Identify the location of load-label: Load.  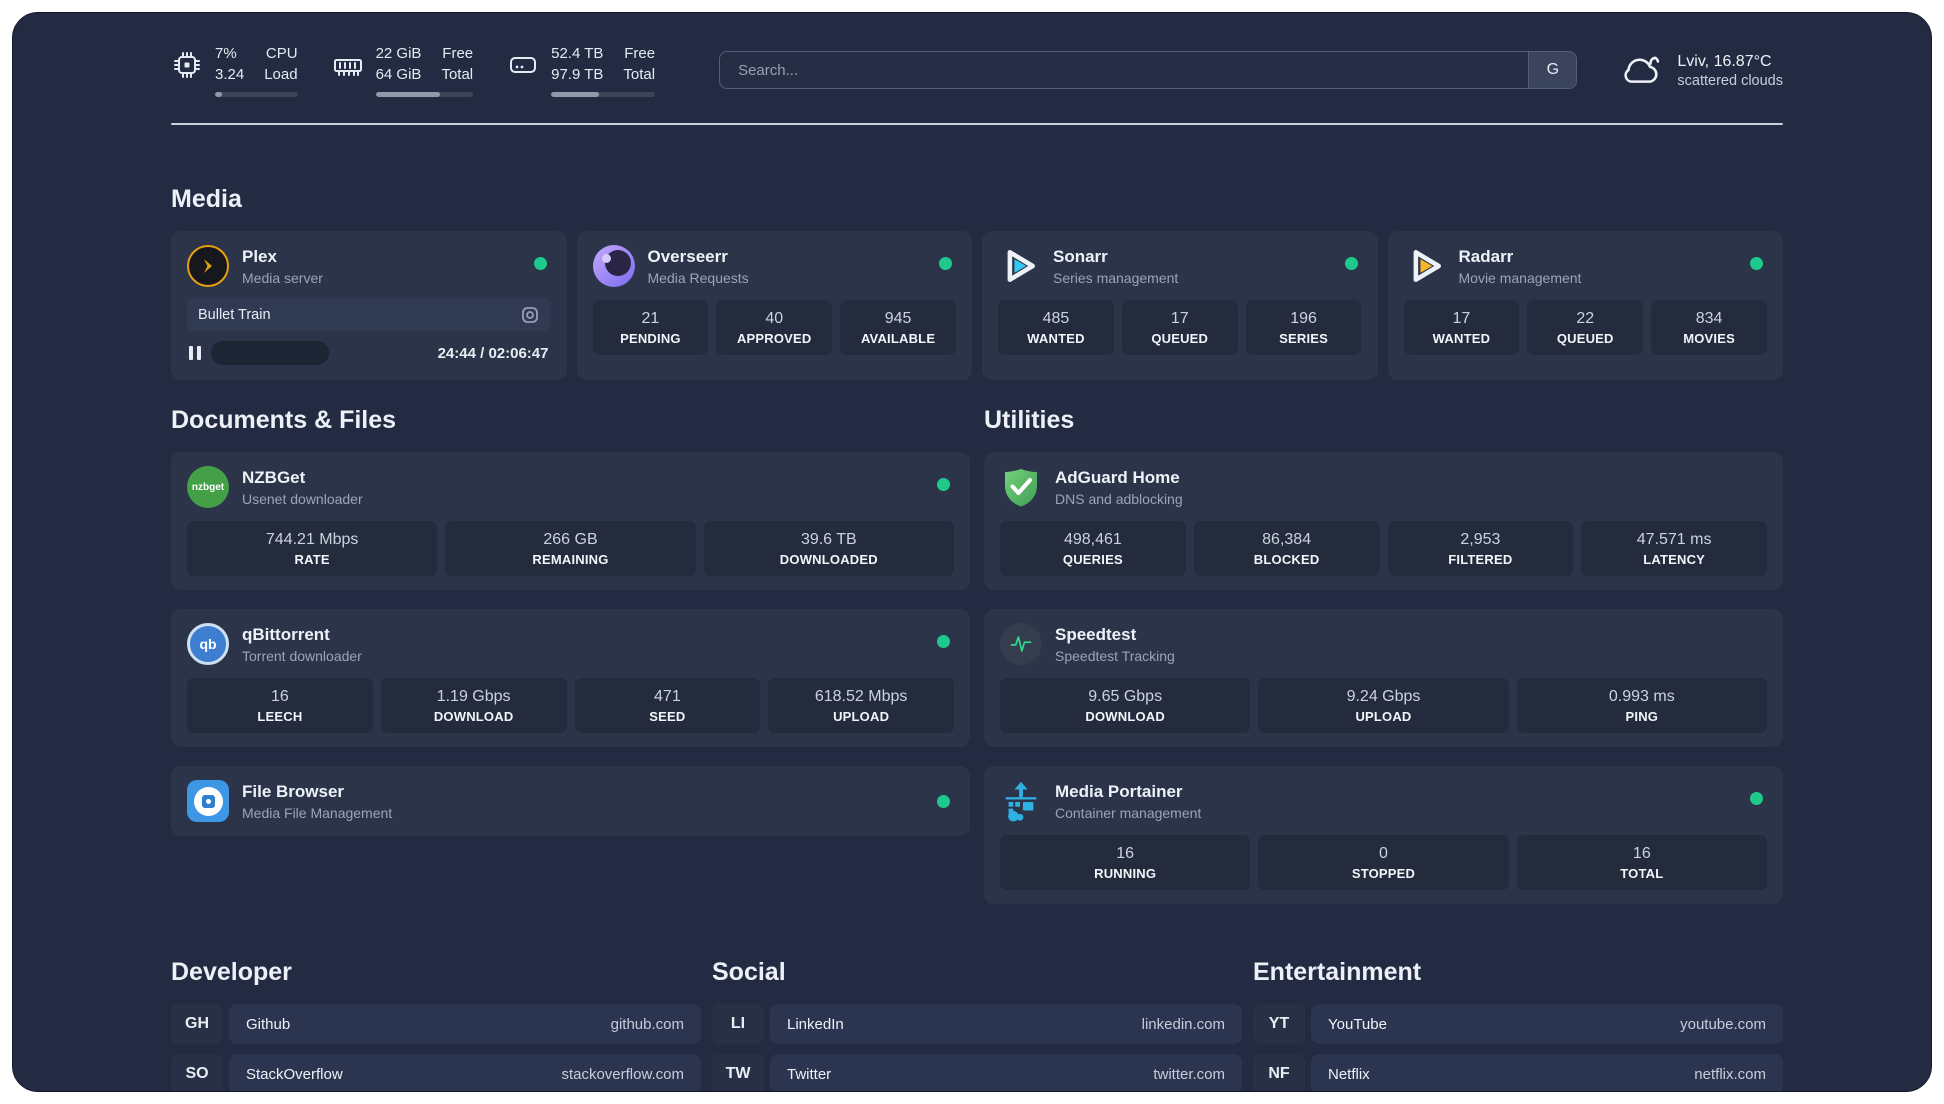
(281, 74).